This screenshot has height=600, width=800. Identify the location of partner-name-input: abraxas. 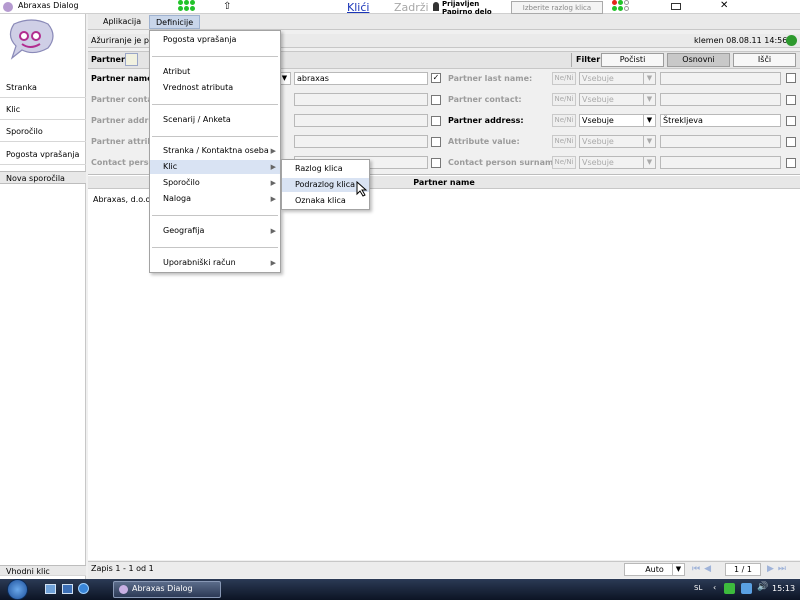
(361, 78).